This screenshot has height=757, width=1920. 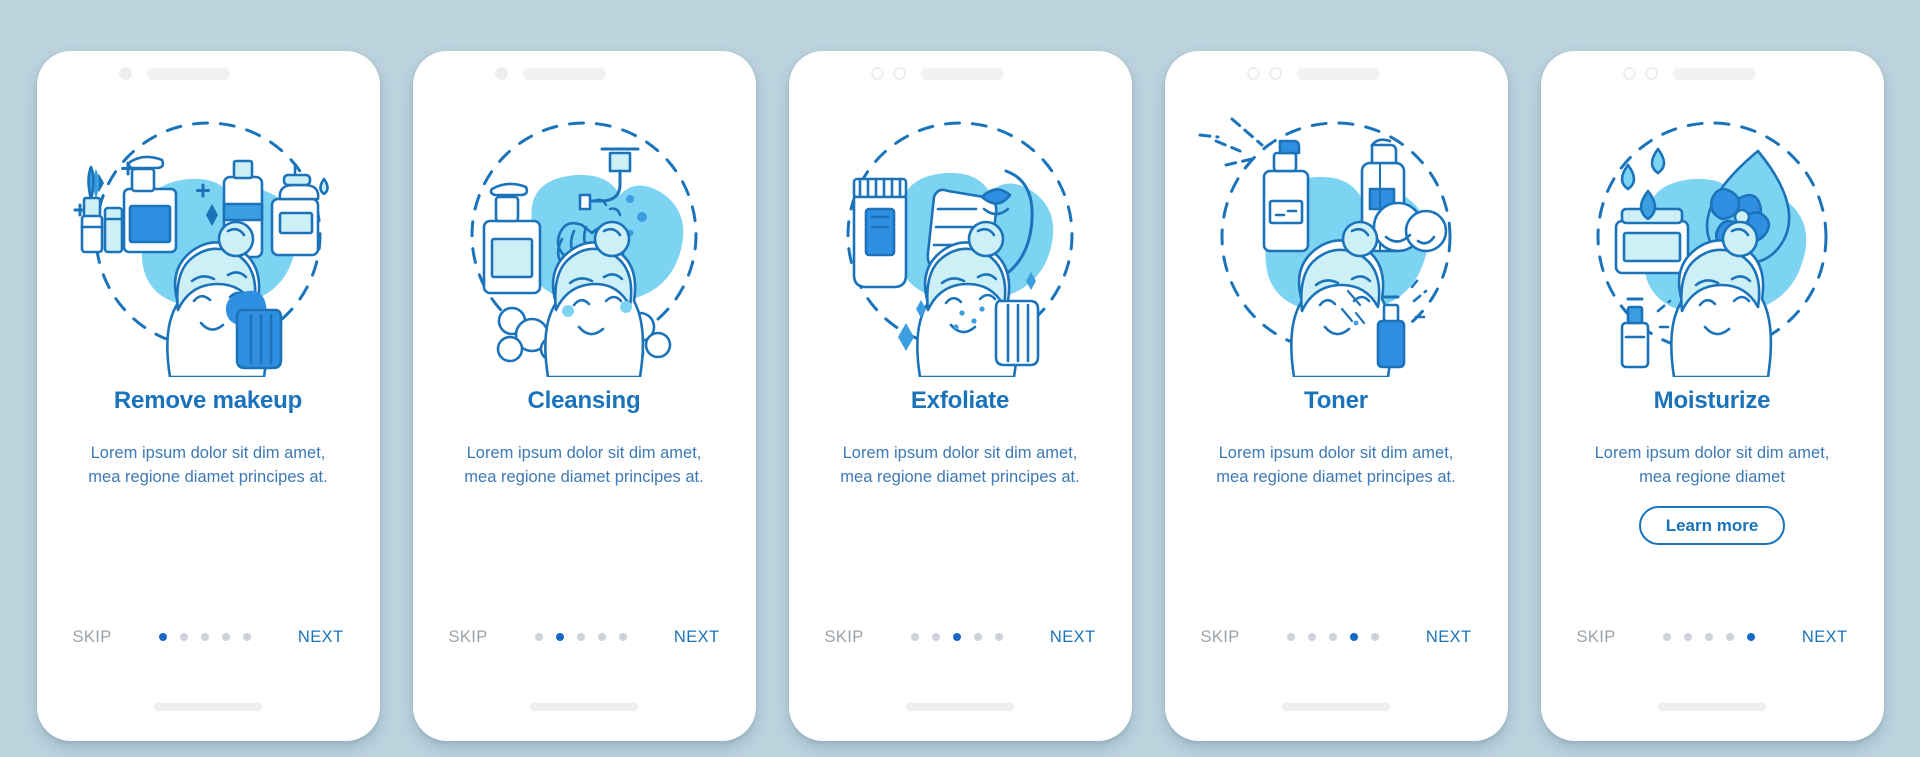 What do you see at coordinates (1712, 241) in the screenshot?
I see `illustration-moisturize` at bounding box center [1712, 241].